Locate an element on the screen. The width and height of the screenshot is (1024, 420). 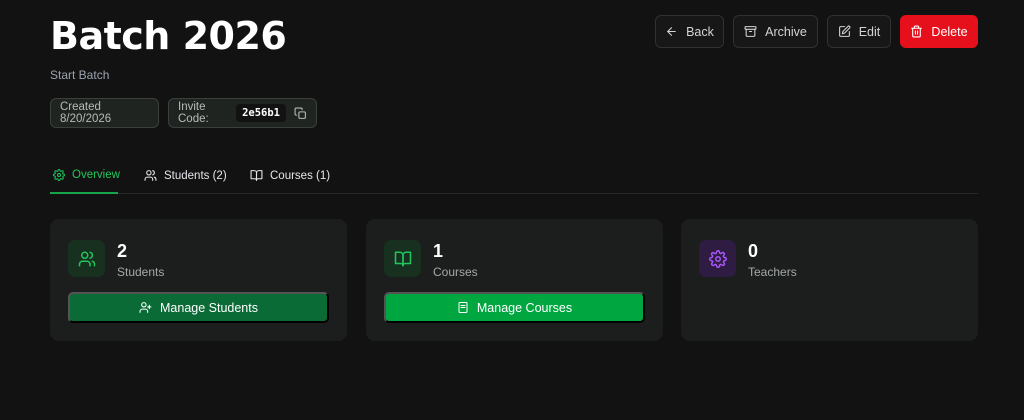
tab-students: Students (2) is located at coordinates (185, 175).